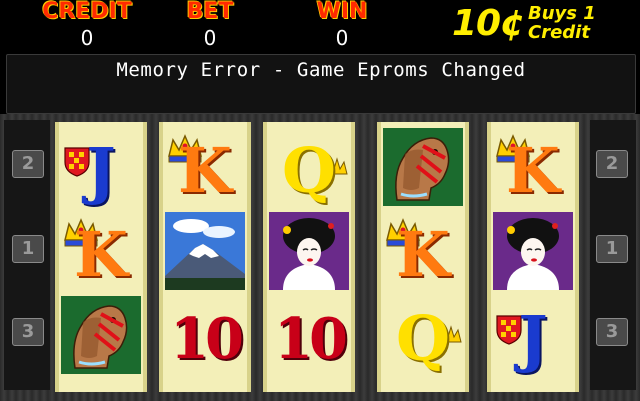  What do you see at coordinates (612, 164) in the screenshot?
I see `line-indicator-right-2: 2` at bounding box center [612, 164].